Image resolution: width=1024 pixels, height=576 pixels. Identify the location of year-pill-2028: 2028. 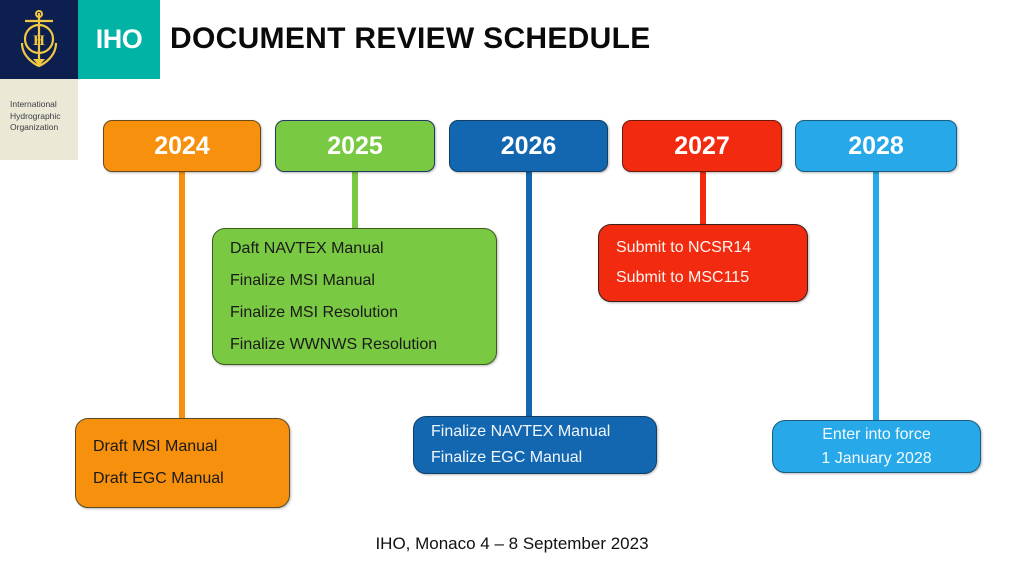
(876, 146).